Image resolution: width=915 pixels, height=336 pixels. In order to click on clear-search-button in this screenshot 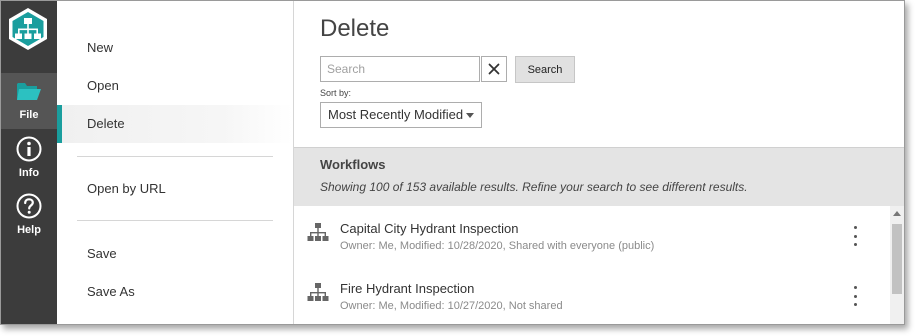, I will do `click(494, 69)`.